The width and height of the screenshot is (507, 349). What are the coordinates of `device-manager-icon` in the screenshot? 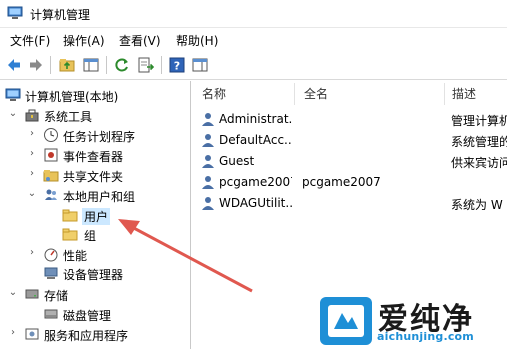 It's located at (51, 273).